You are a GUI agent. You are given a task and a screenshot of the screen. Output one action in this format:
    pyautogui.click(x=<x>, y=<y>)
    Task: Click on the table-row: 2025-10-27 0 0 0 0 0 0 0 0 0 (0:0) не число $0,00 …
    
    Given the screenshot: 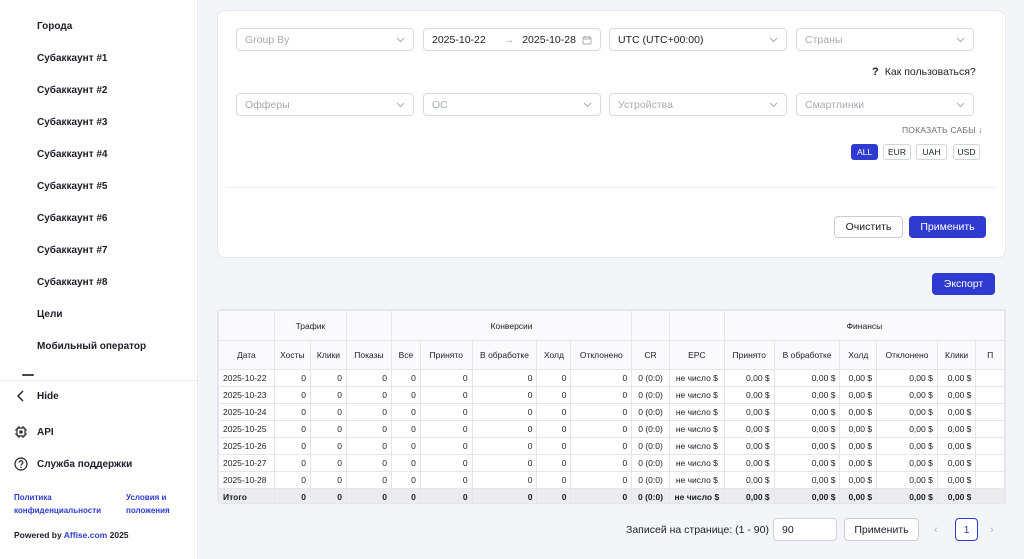 What is the action you would take?
    pyautogui.click(x=611, y=463)
    